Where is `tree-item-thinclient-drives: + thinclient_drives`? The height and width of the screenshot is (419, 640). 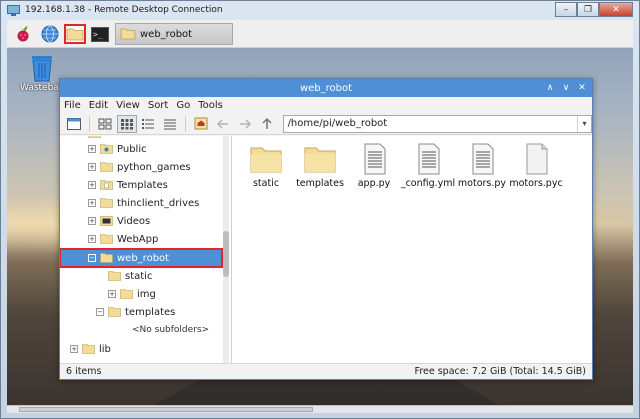 tree-item-thinclient-drives: + thinclient_drives is located at coordinates (140, 203).